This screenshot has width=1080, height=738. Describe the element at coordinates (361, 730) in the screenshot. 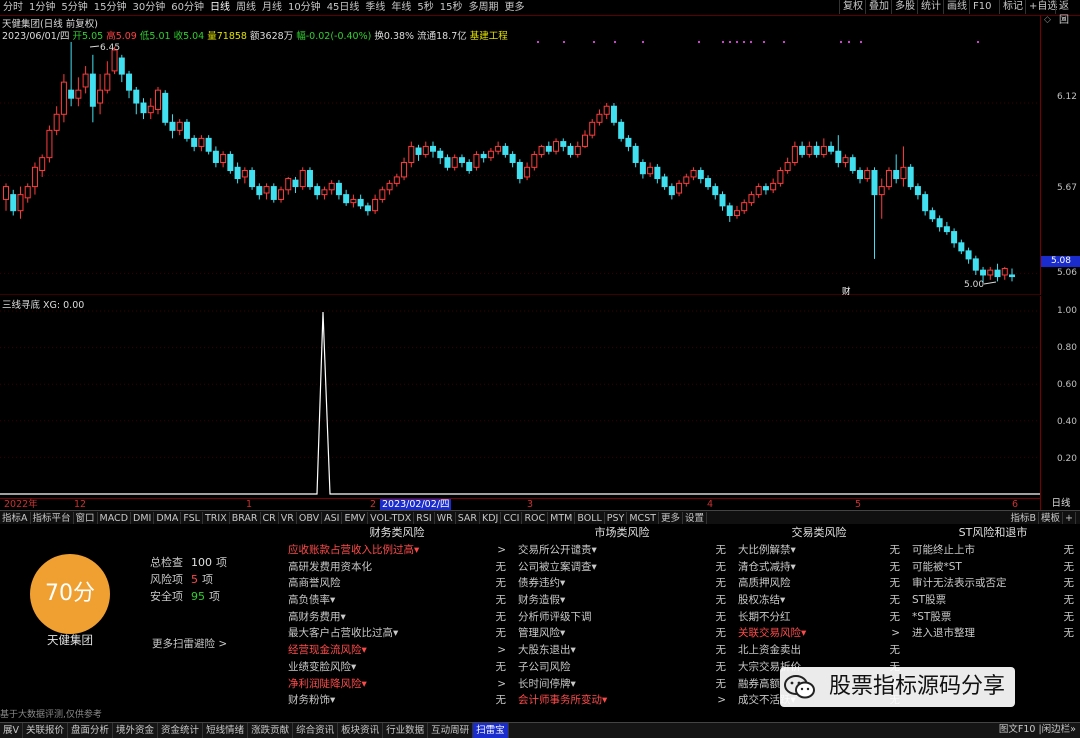

I see `bottom-tab: 板块资讯` at that location.